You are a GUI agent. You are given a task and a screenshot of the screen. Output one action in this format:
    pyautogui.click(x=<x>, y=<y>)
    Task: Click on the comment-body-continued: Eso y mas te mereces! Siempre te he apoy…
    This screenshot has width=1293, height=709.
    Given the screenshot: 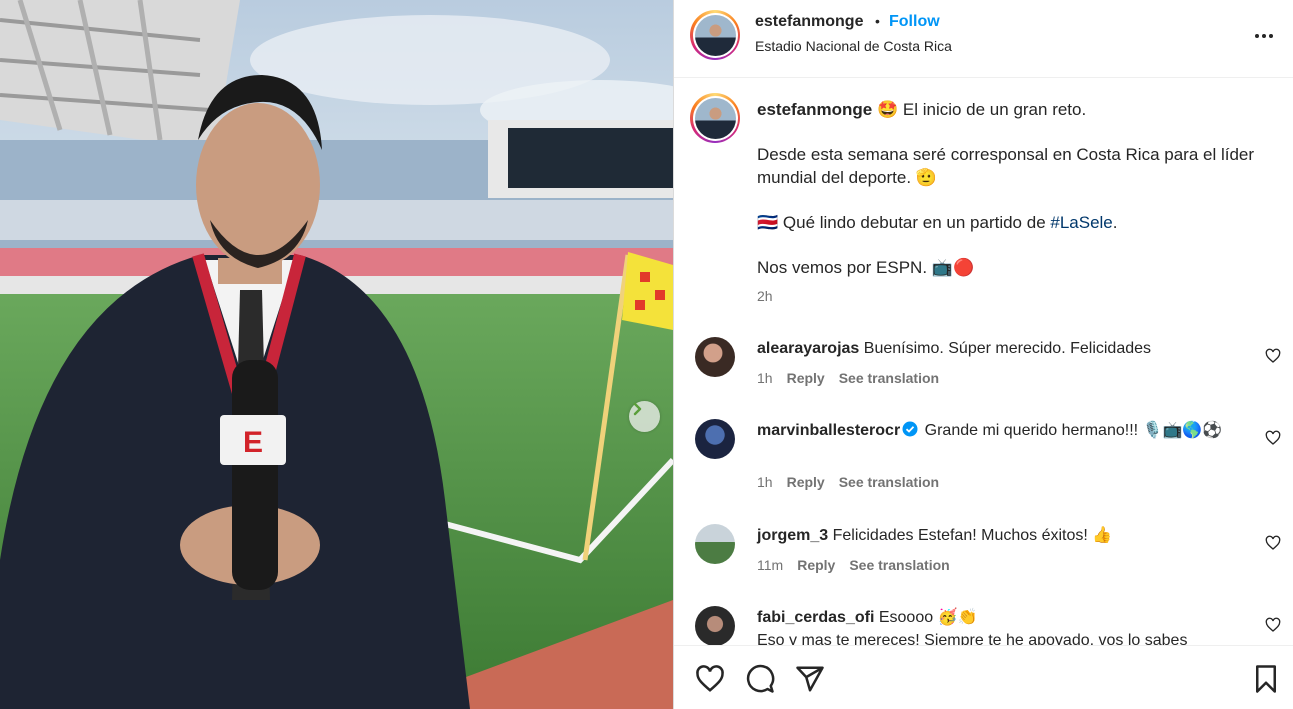 What is the action you would take?
    pyautogui.click(x=972, y=638)
    